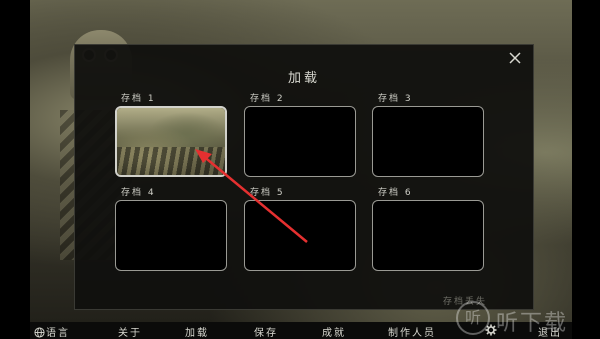  I want to click on slot-label: 存档 2, so click(267, 99).